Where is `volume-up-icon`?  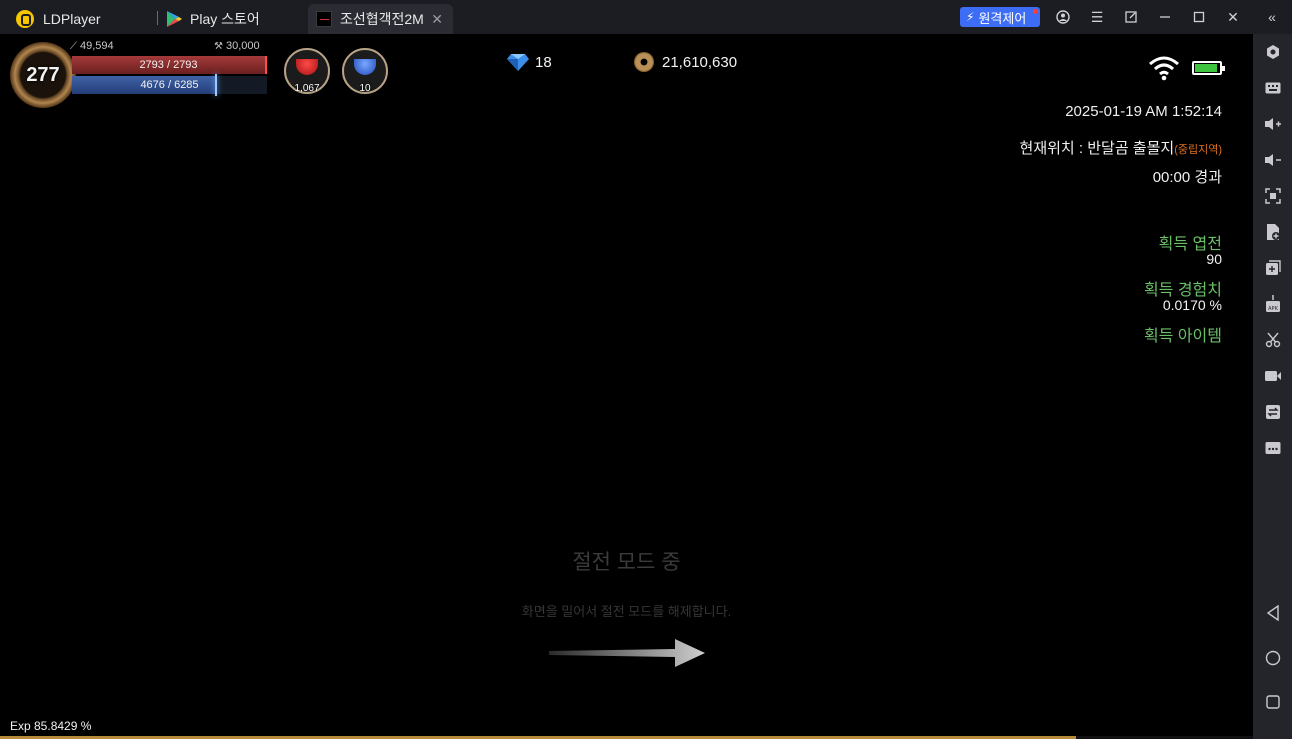 volume-up-icon is located at coordinates (1273, 124).